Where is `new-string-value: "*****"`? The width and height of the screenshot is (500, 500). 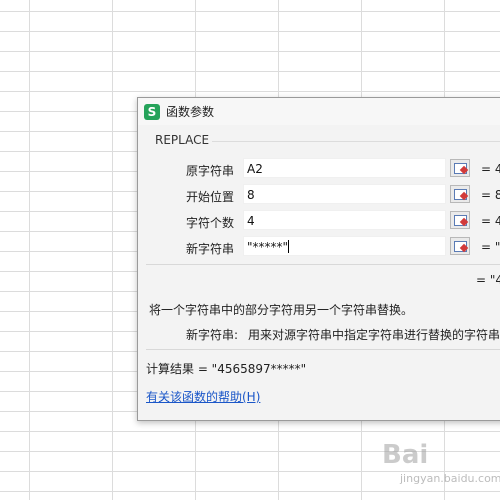 new-string-value: "*****" is located at coordinates (268, 247).